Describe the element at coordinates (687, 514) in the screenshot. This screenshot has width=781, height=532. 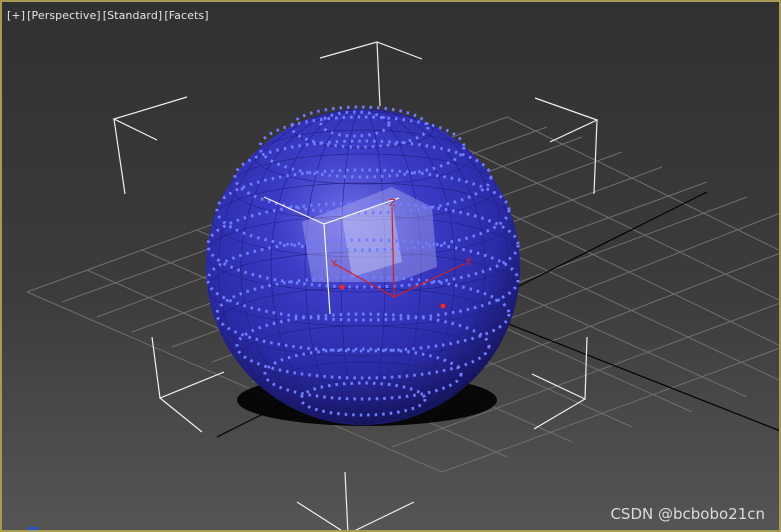
I see `watermark: CSDN @bcbobo21cn` at that location.